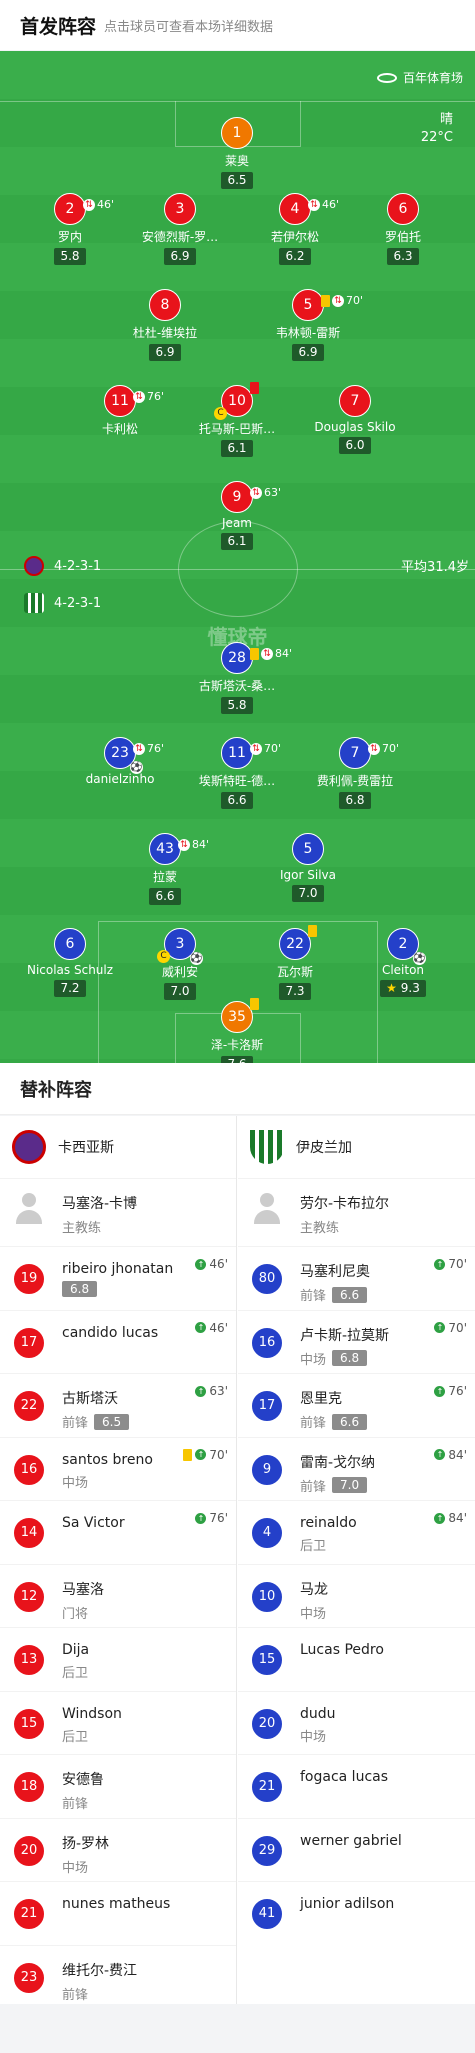 This screenshot has width=475, height=2053. Describe the element at coordinates (118, 1405) in the screenshot. I see `sub-player-row: 22 古斯塔沃 前锋 6.5 ↑ 63'` at that location.